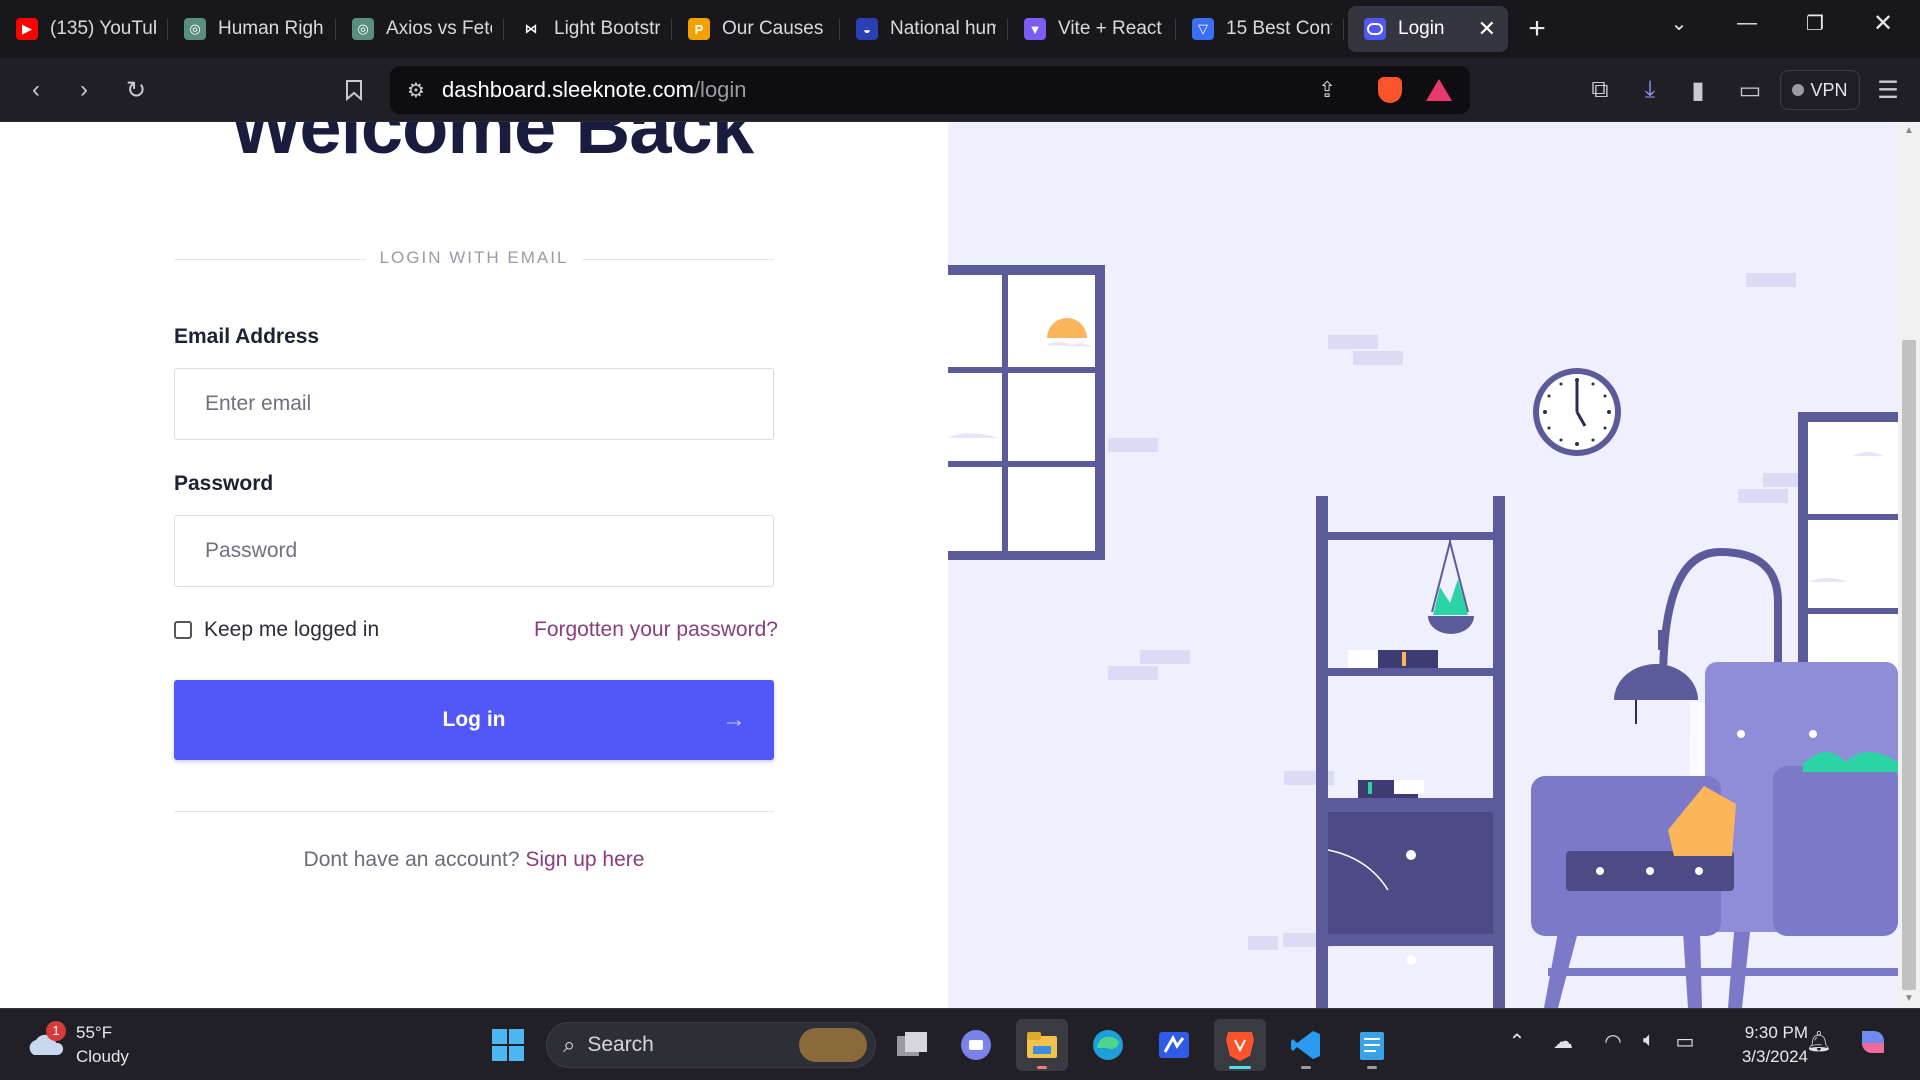  What do you see at coordinates (136, 90) in the screenshot?
I see `reload-button: ↻` at bounding box center [136, 90].